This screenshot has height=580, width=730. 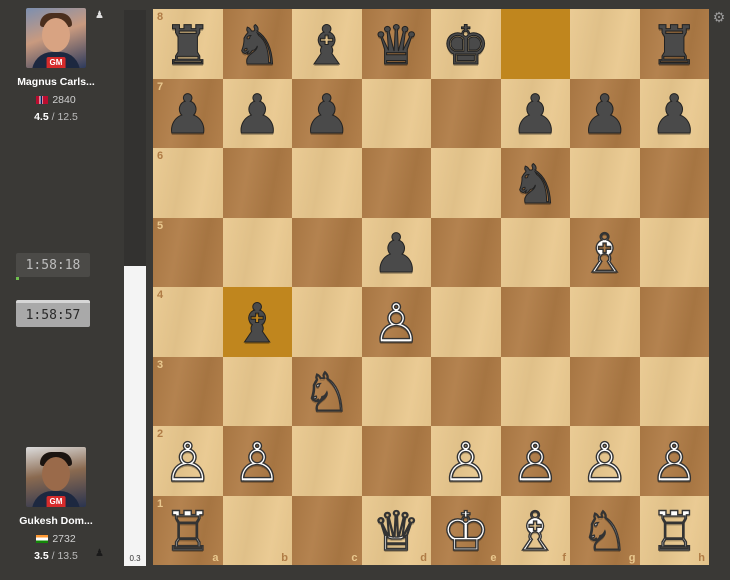 I want to click on square-c3: ♘, so click(x=327, y=391).